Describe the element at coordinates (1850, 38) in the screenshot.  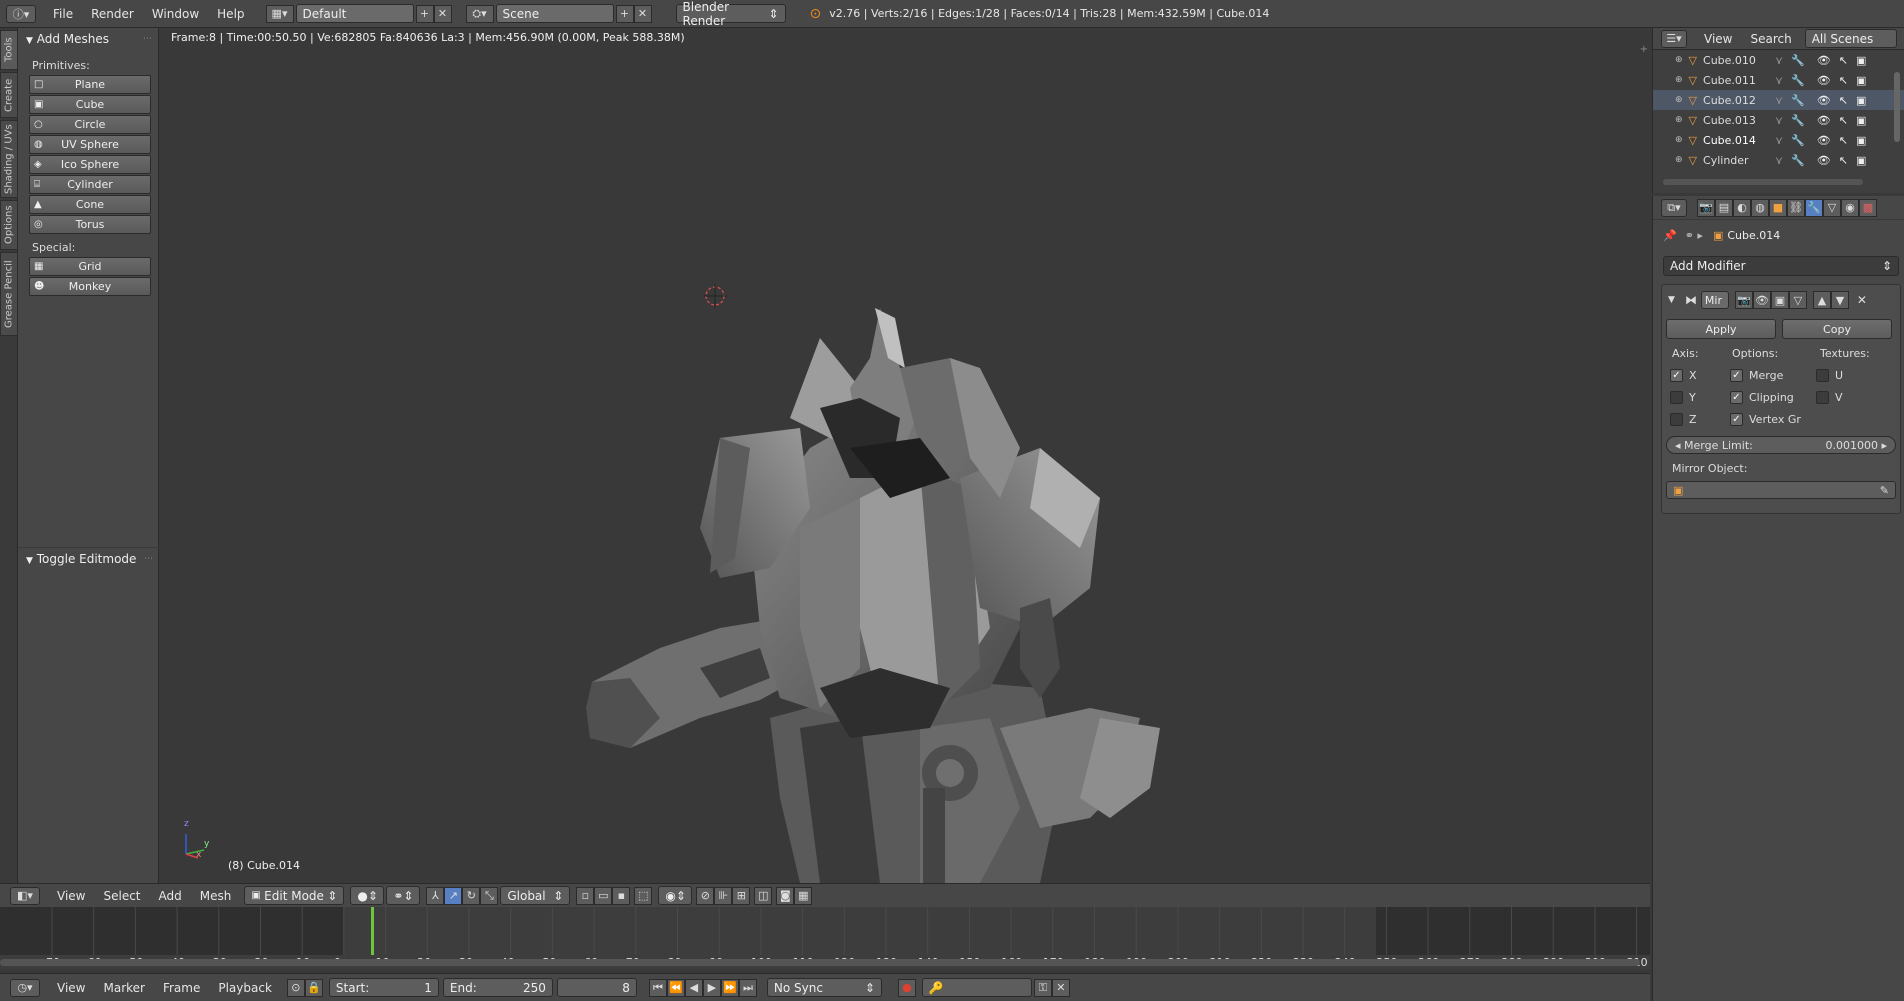
I see `display-mode-select: All Scenes` at that location.